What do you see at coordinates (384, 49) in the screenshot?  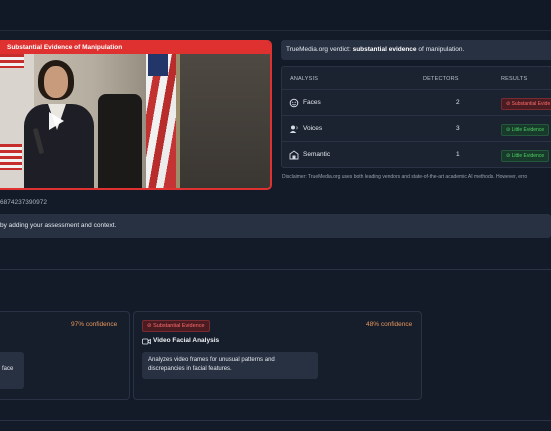 I see `verdict-strong: substantial evidence` at bounding box center [384, 49].